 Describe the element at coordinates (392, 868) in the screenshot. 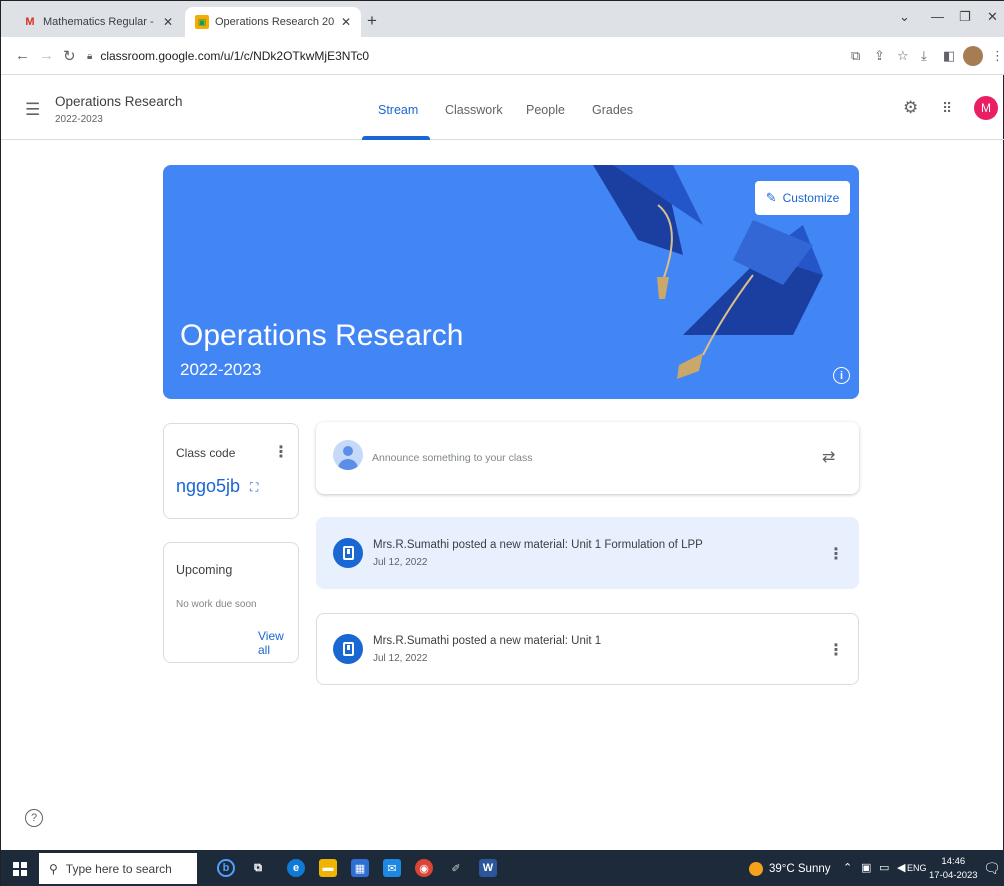

I see `mail-icon: ✉` at that location.